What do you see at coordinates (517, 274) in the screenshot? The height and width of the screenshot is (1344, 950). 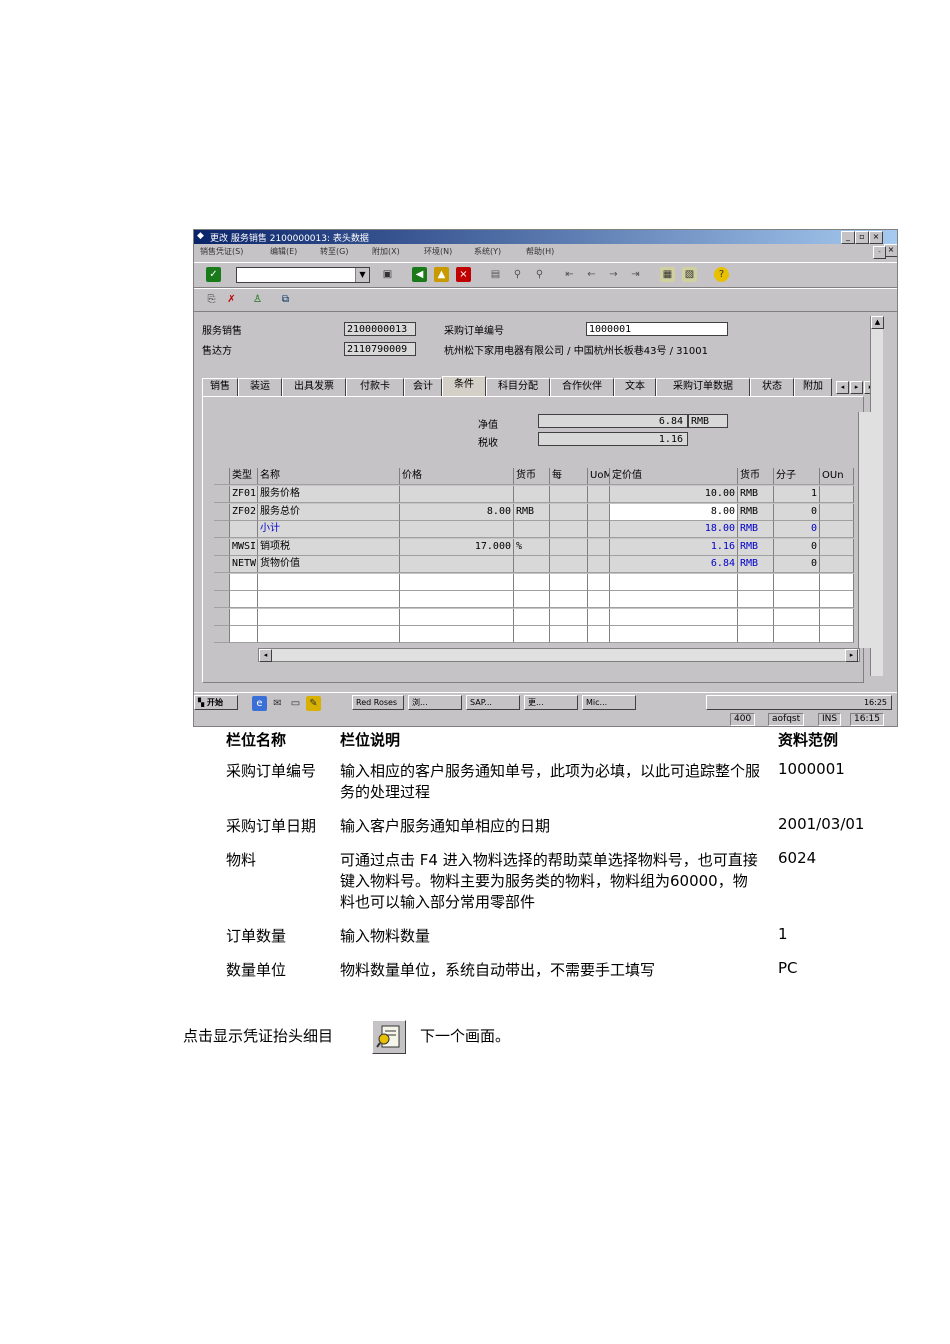 I see `find-icon: ⚲` at bounding box center [517, 274].